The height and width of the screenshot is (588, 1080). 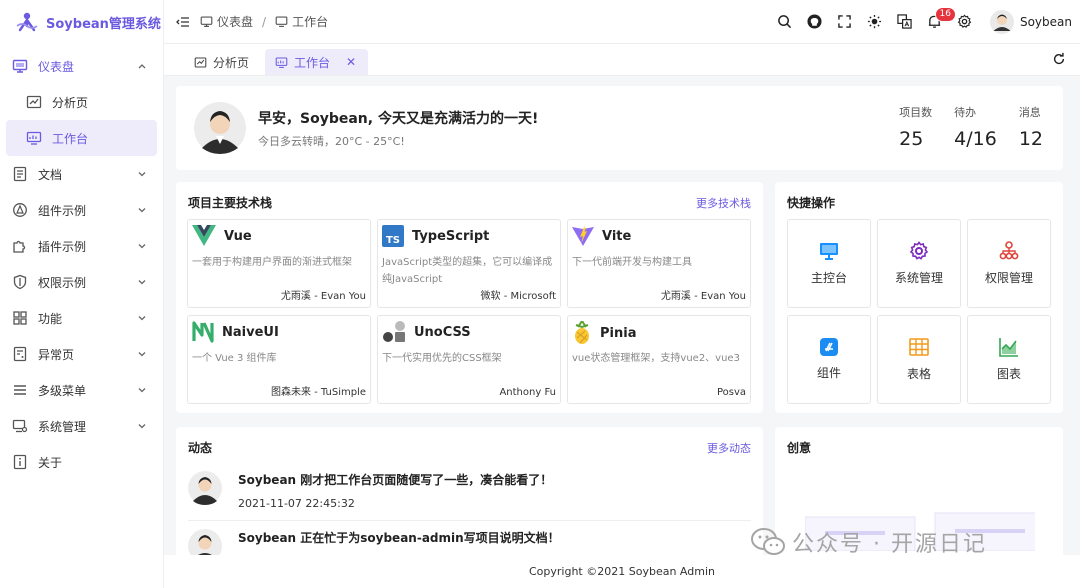 I want to click on more-tech-link: 更多技术栈, so click(x=723, y=203).